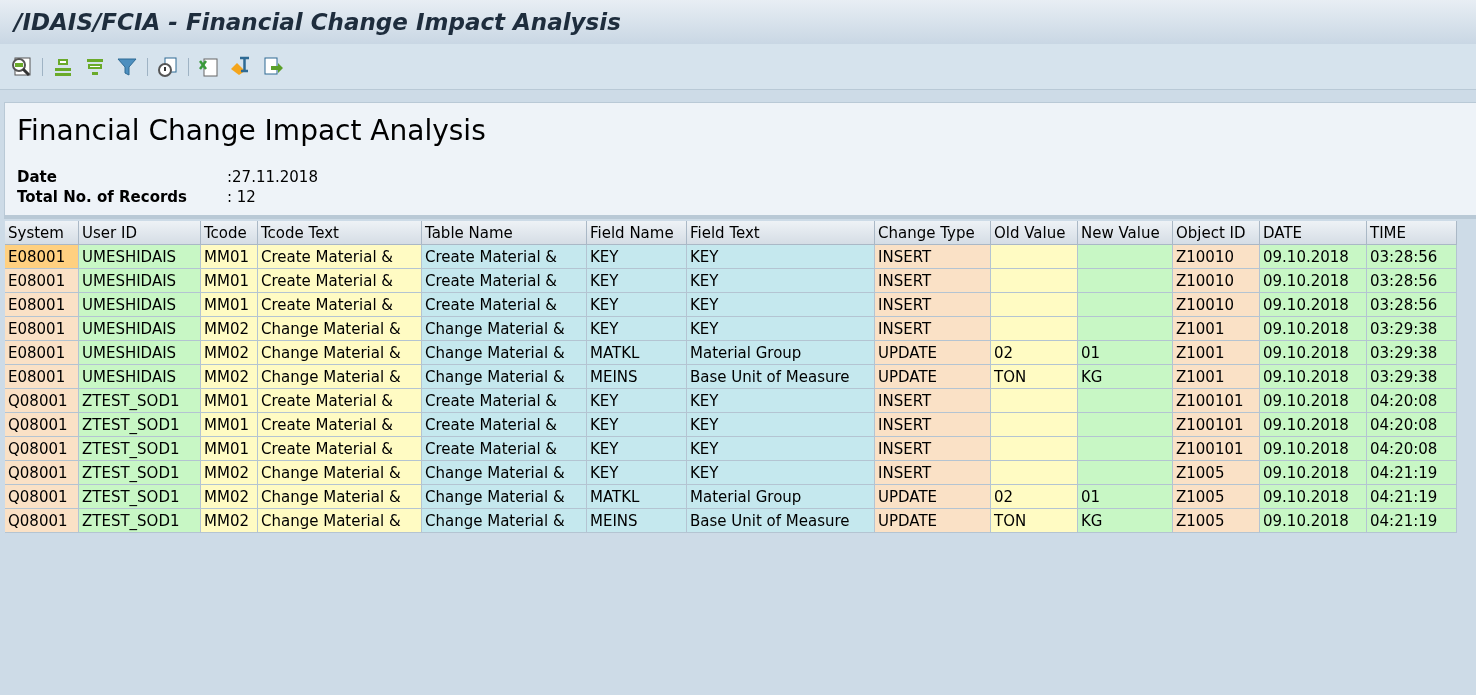  I want to click on table-cell: 01, so click(1125, 497).